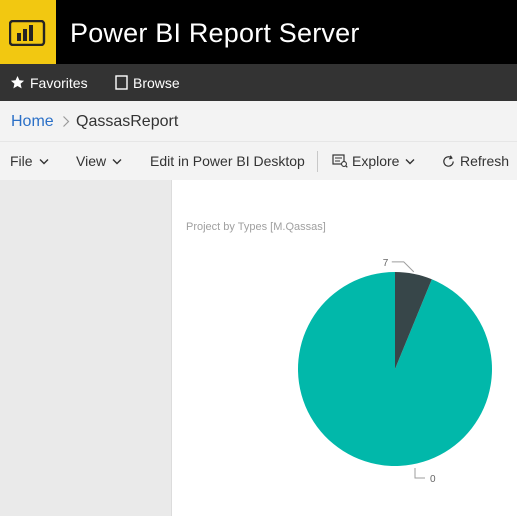  I want to click on explore-menu-label: Explore, so click(376, 161).